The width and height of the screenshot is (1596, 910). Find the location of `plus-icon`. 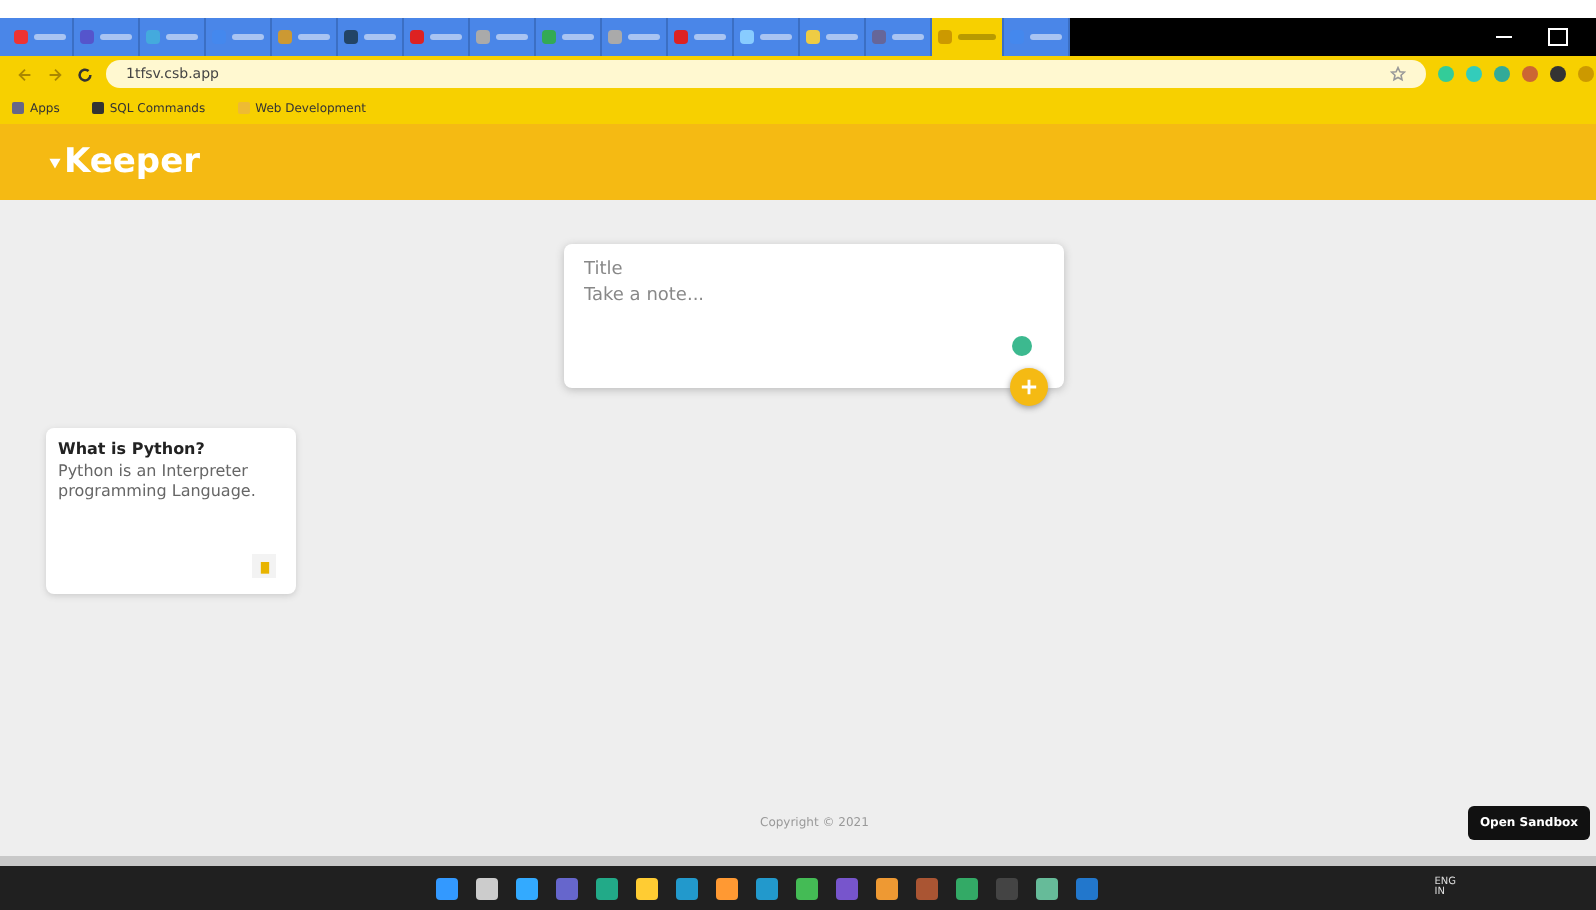

plus-icon is located at coordinates (1029, 387).